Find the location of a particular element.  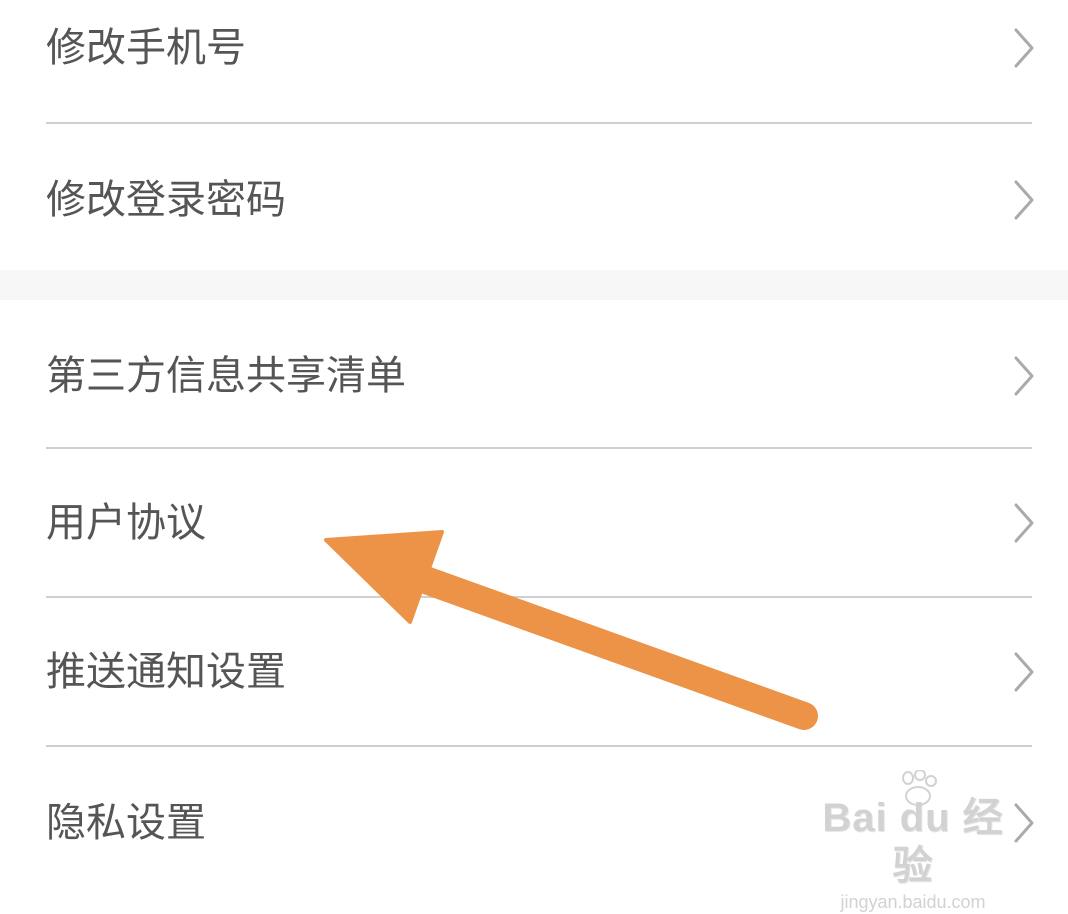

watermark-url: jingyan.baidu.com is located at coordinates (913, 902).